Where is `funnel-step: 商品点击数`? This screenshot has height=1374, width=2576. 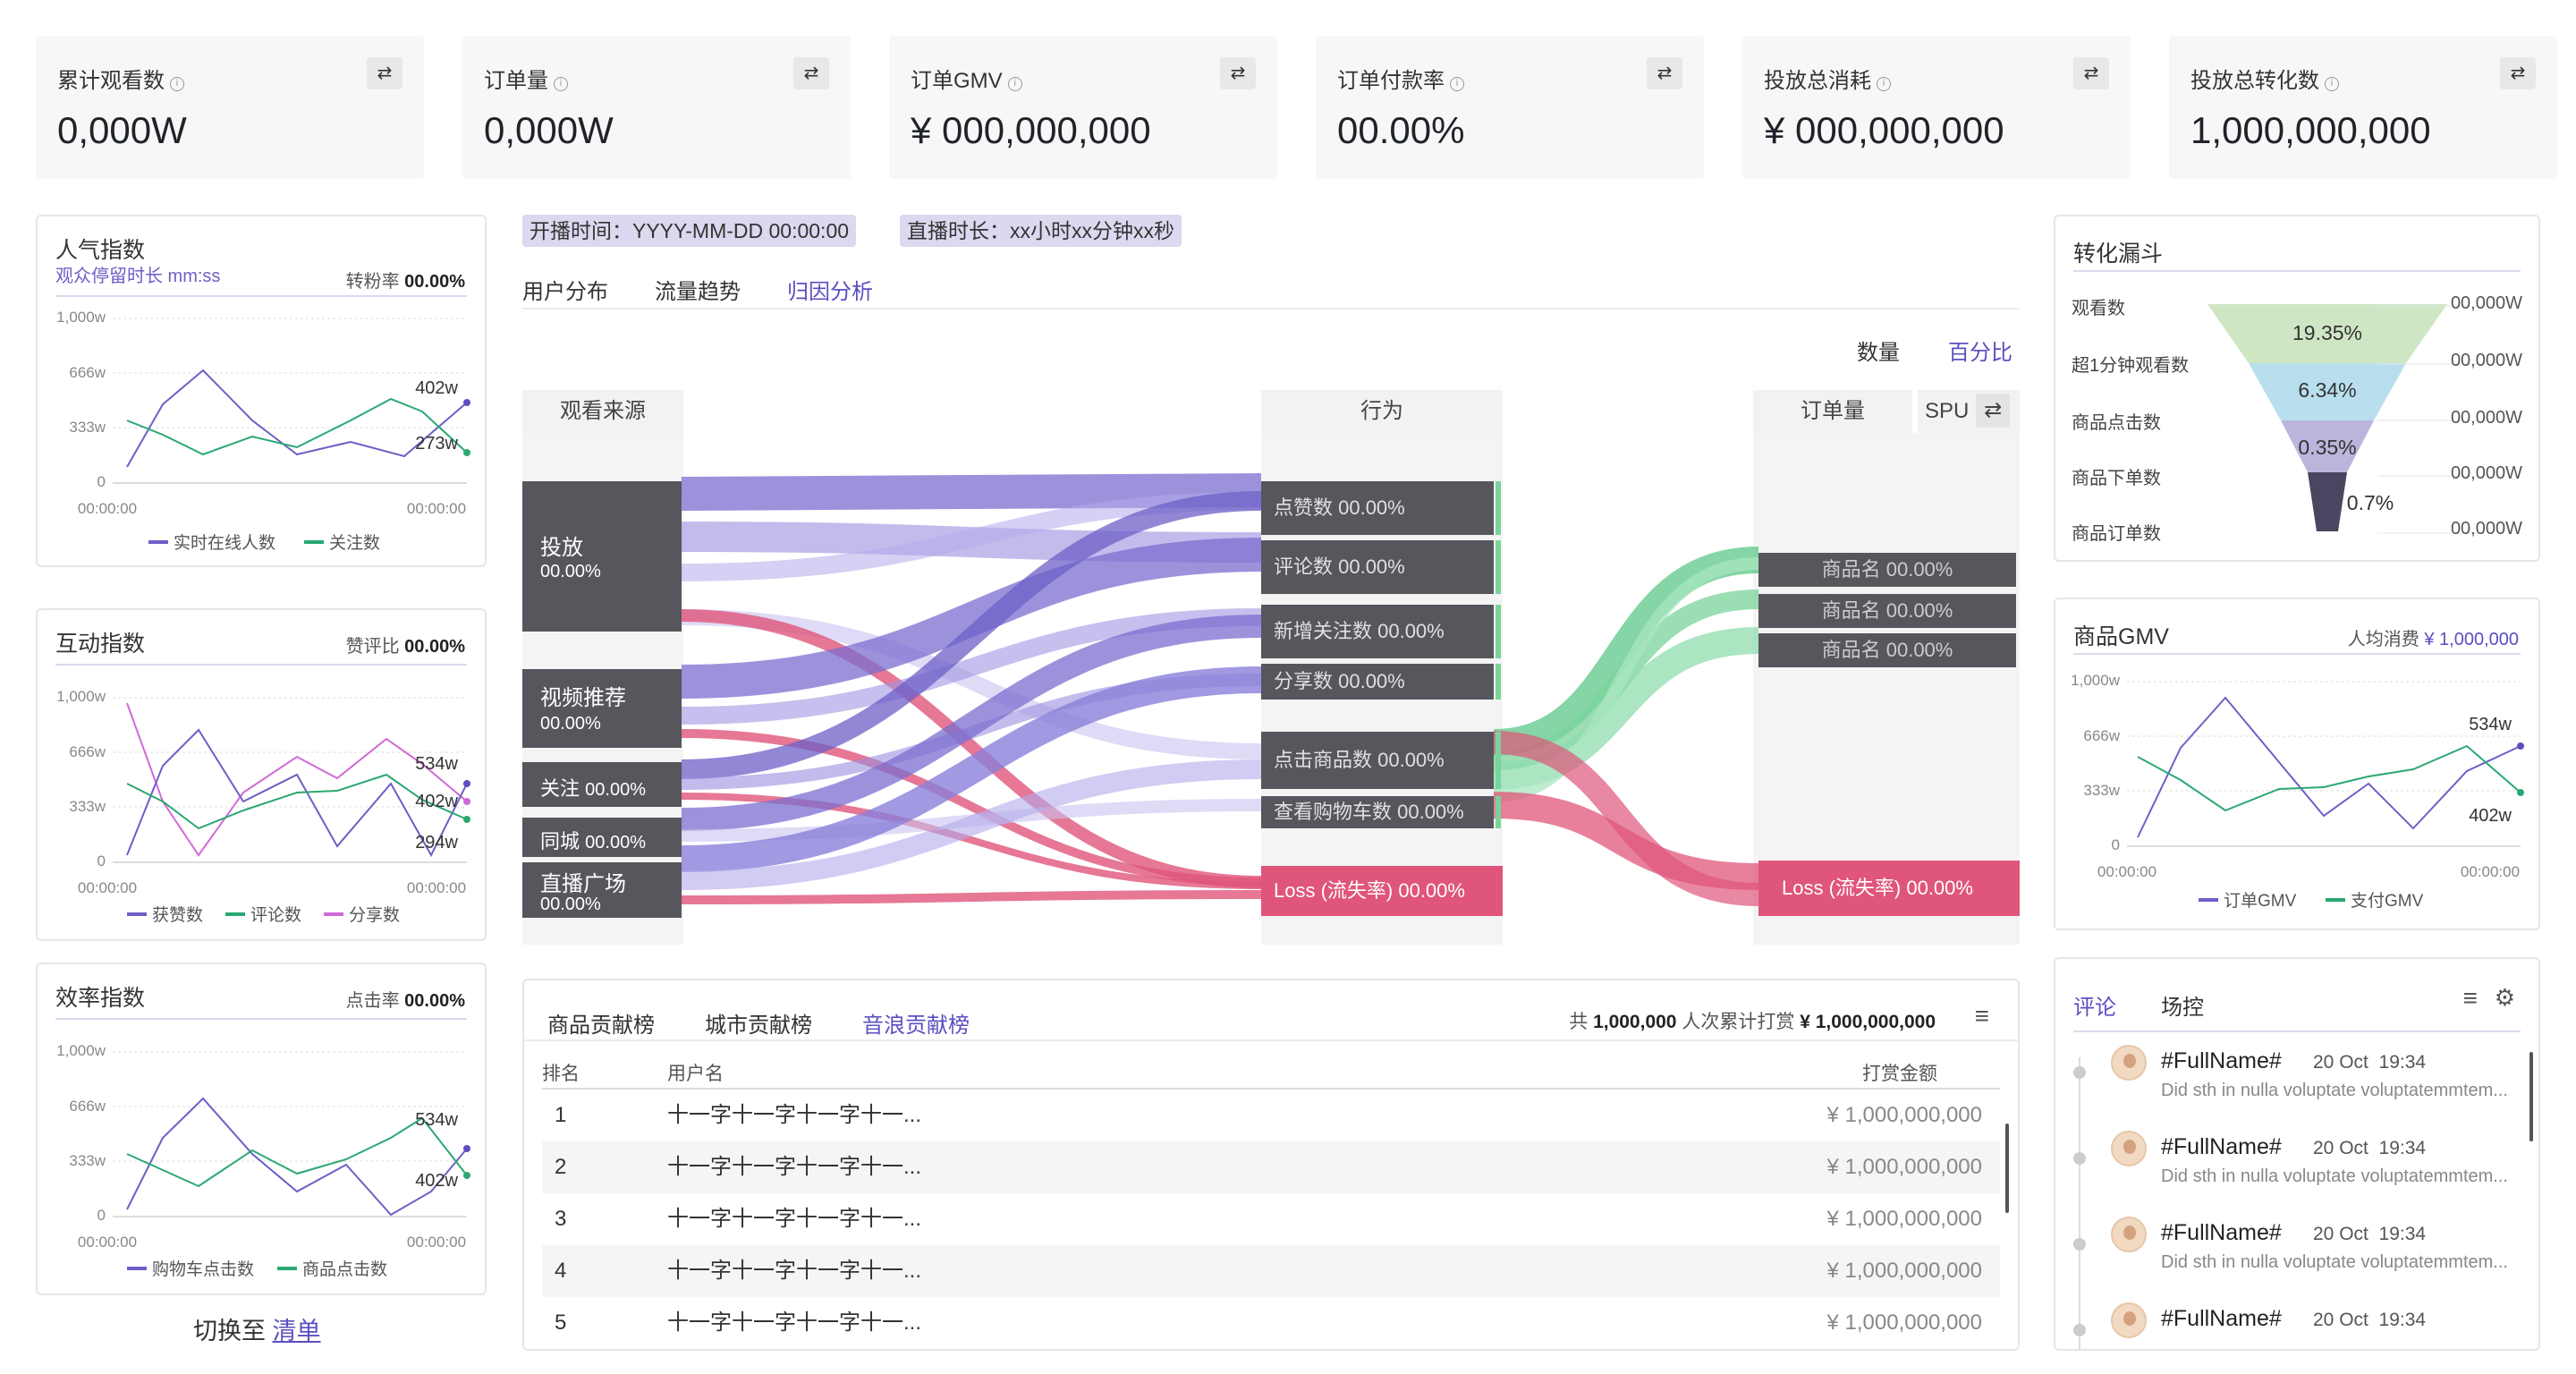
funnel-step: 商品点击数 is located at coordinates (2116, 423).